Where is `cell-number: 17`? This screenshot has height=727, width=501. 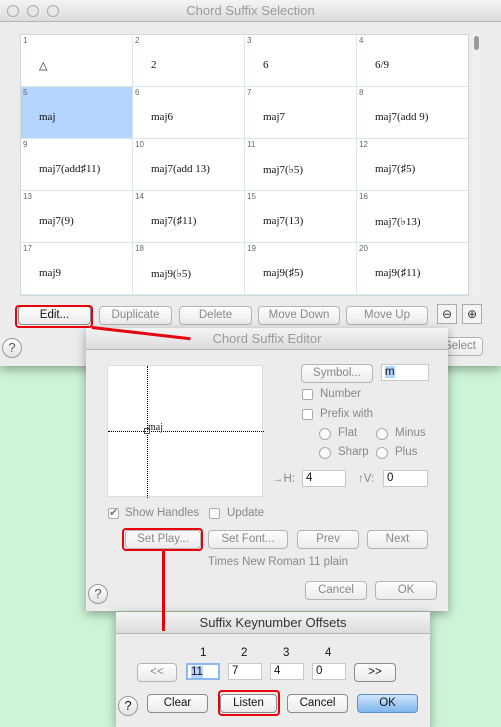
cell-number: 17 is located at coordinates (27, 248).